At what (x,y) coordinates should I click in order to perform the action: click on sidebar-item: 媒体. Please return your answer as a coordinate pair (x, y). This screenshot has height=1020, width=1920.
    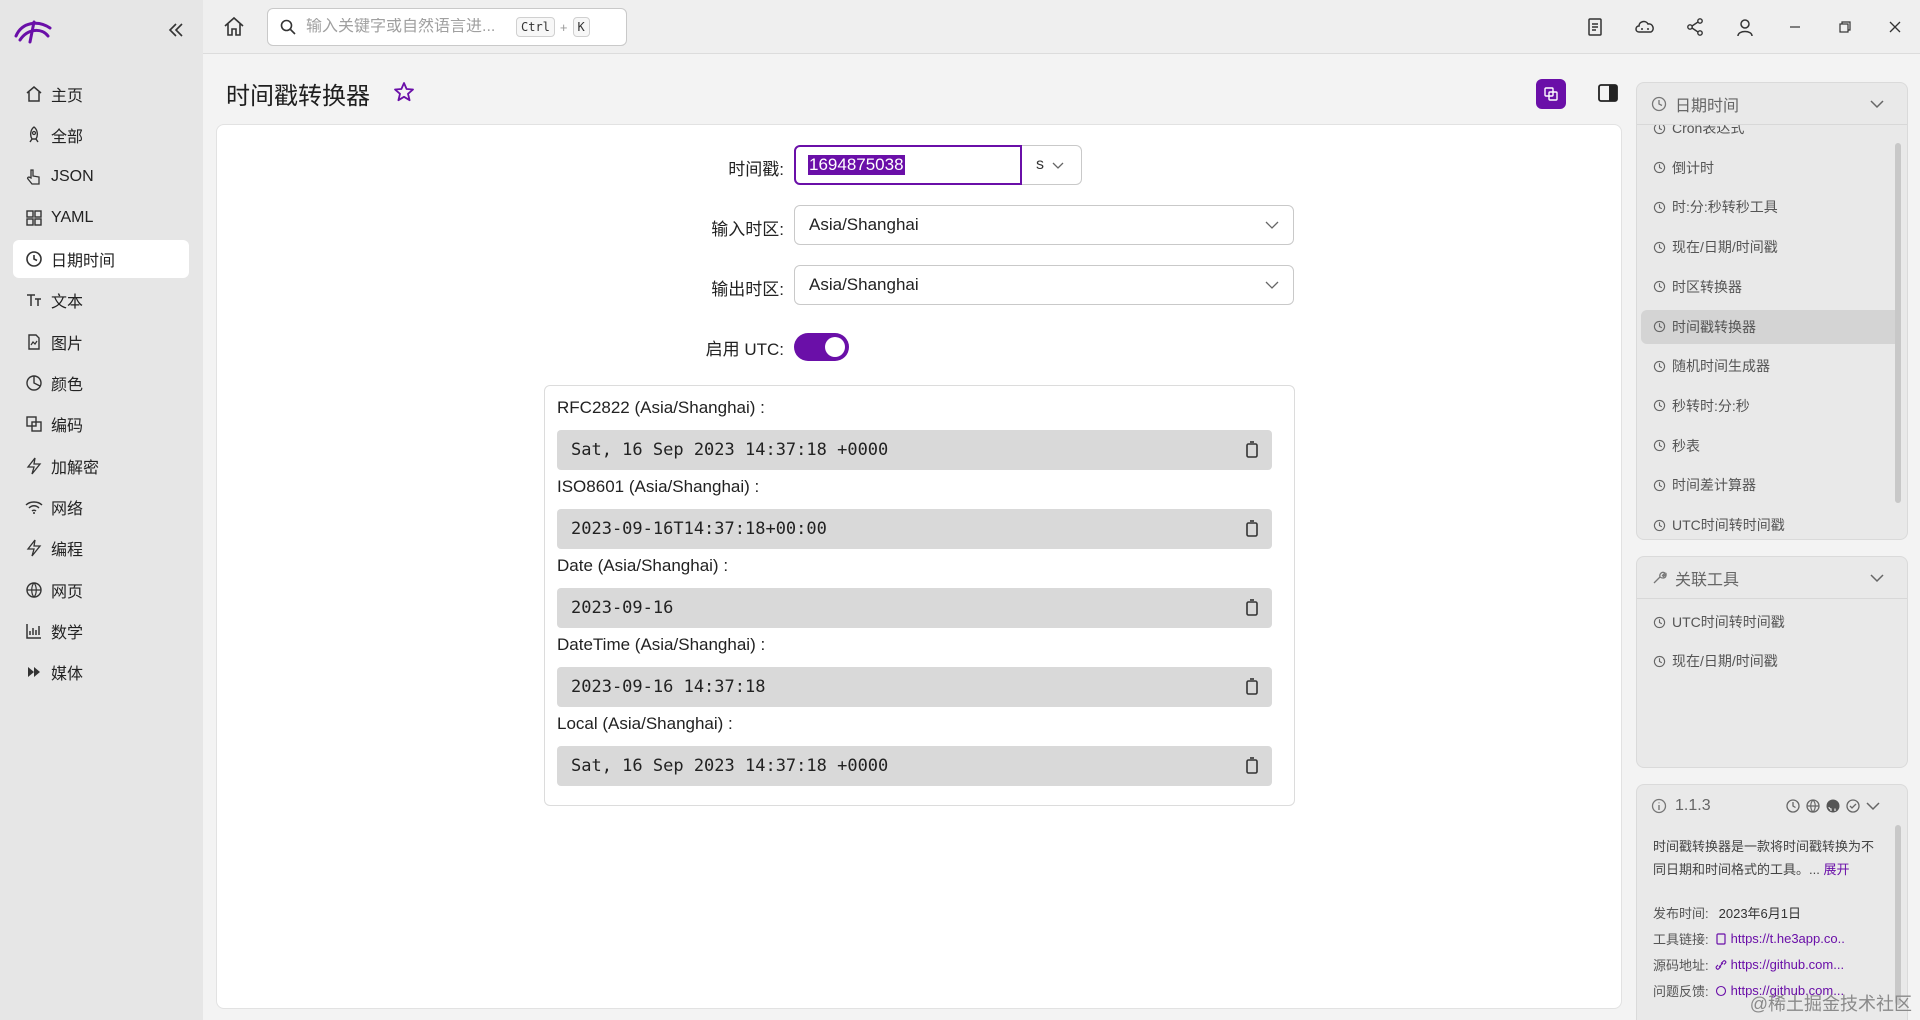
    Looking at the image, I should click on (101, 672).